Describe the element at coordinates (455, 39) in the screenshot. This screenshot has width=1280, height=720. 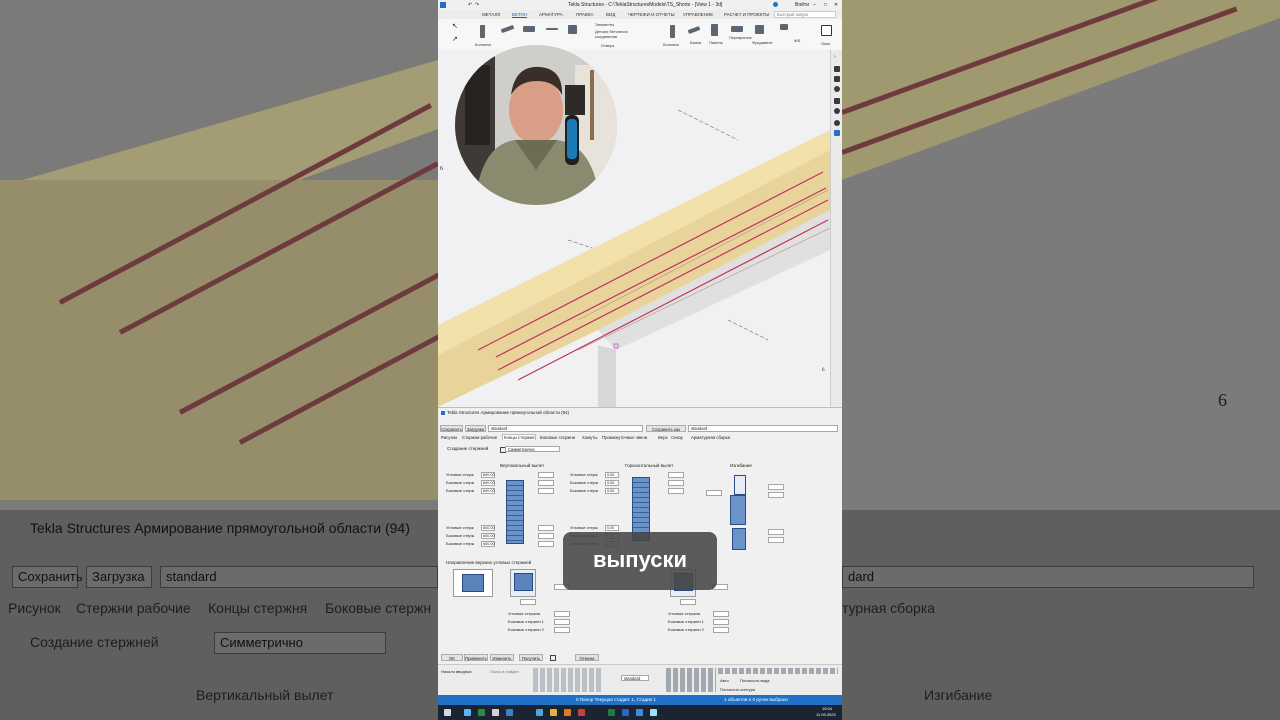
I see `help-tool-icon: ↗` at that location.